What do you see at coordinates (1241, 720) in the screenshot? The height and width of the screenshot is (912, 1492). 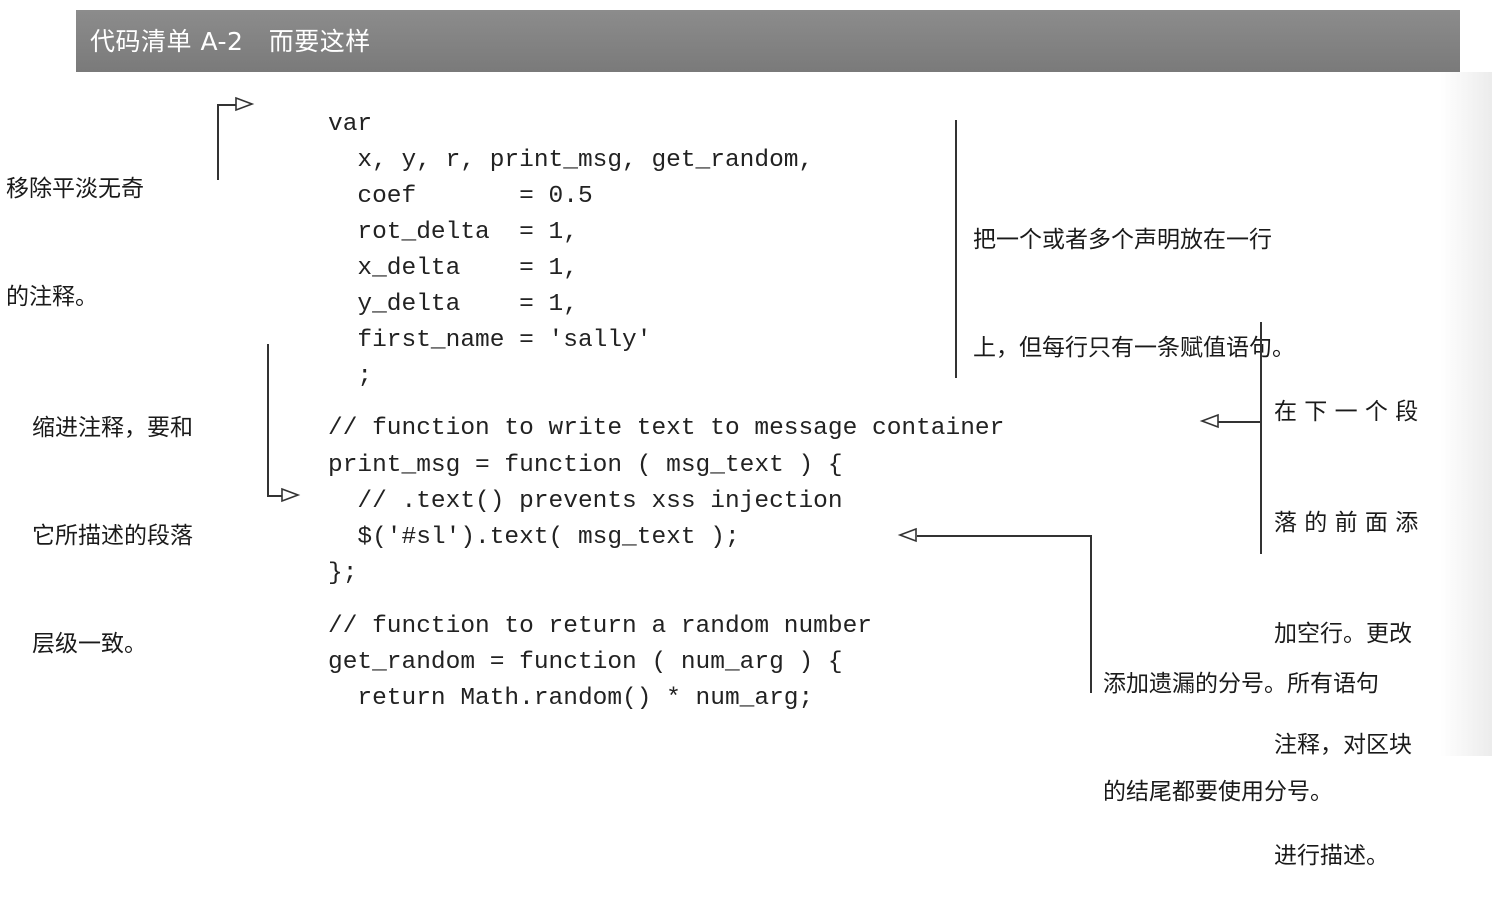 I see `annotation-semicolon: 添加遗漏的分号。所有语句 的结尾都要使用分号。` at bounding box center [1241, 720].